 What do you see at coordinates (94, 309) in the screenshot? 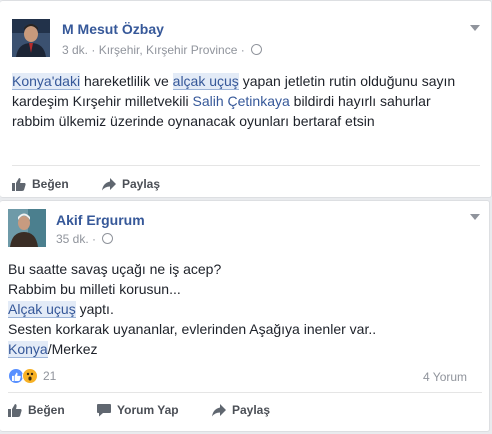
I see `text-segment: yaptı.` at bounding box center [94, 309].